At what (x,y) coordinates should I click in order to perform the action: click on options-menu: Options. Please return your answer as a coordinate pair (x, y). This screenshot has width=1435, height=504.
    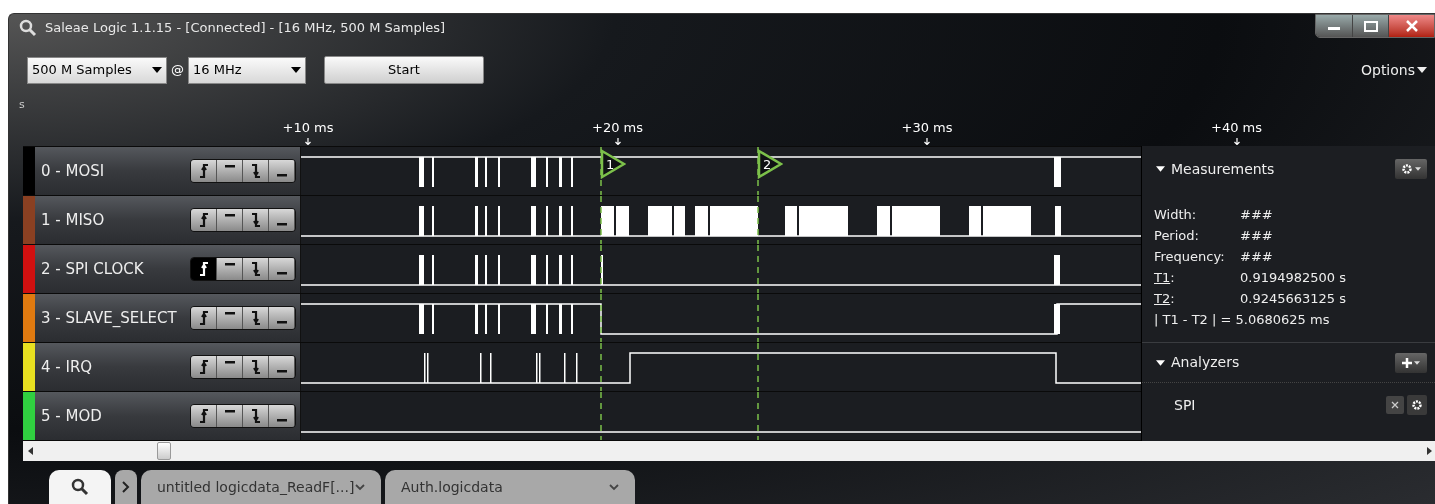
    Looking at the image, I should click on (1393, 70).